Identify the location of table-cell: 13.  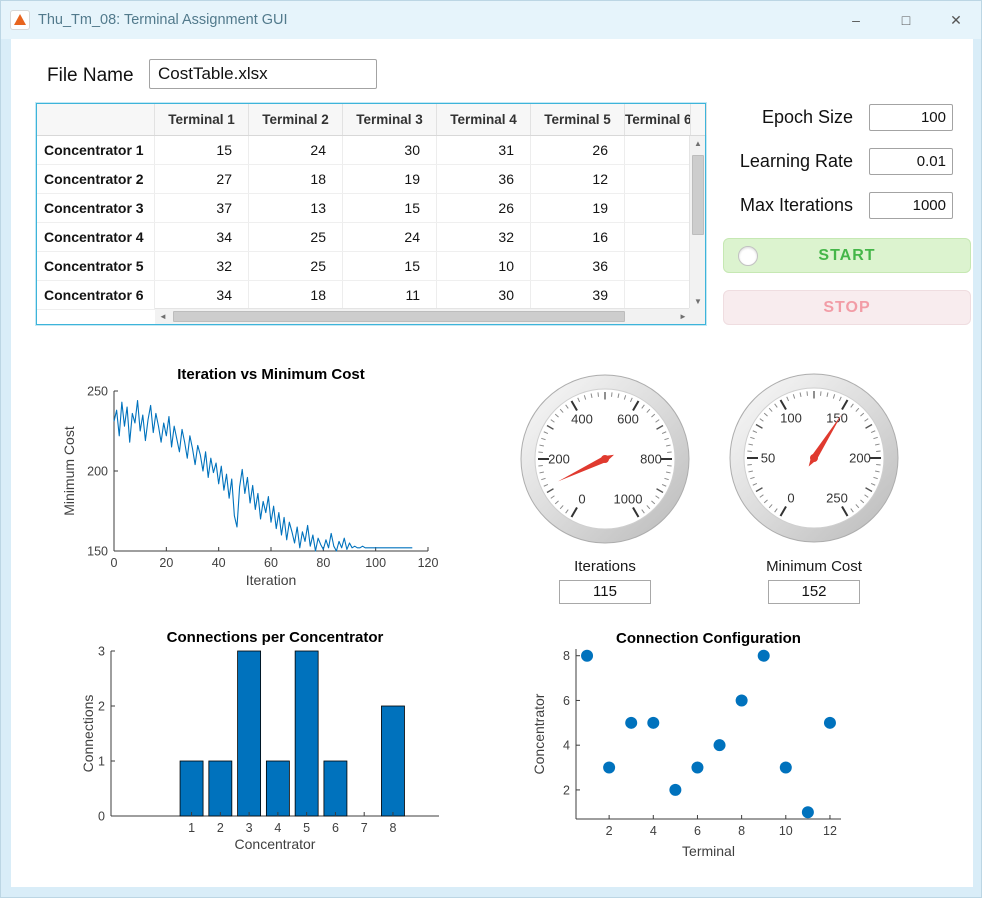
(296, 208).